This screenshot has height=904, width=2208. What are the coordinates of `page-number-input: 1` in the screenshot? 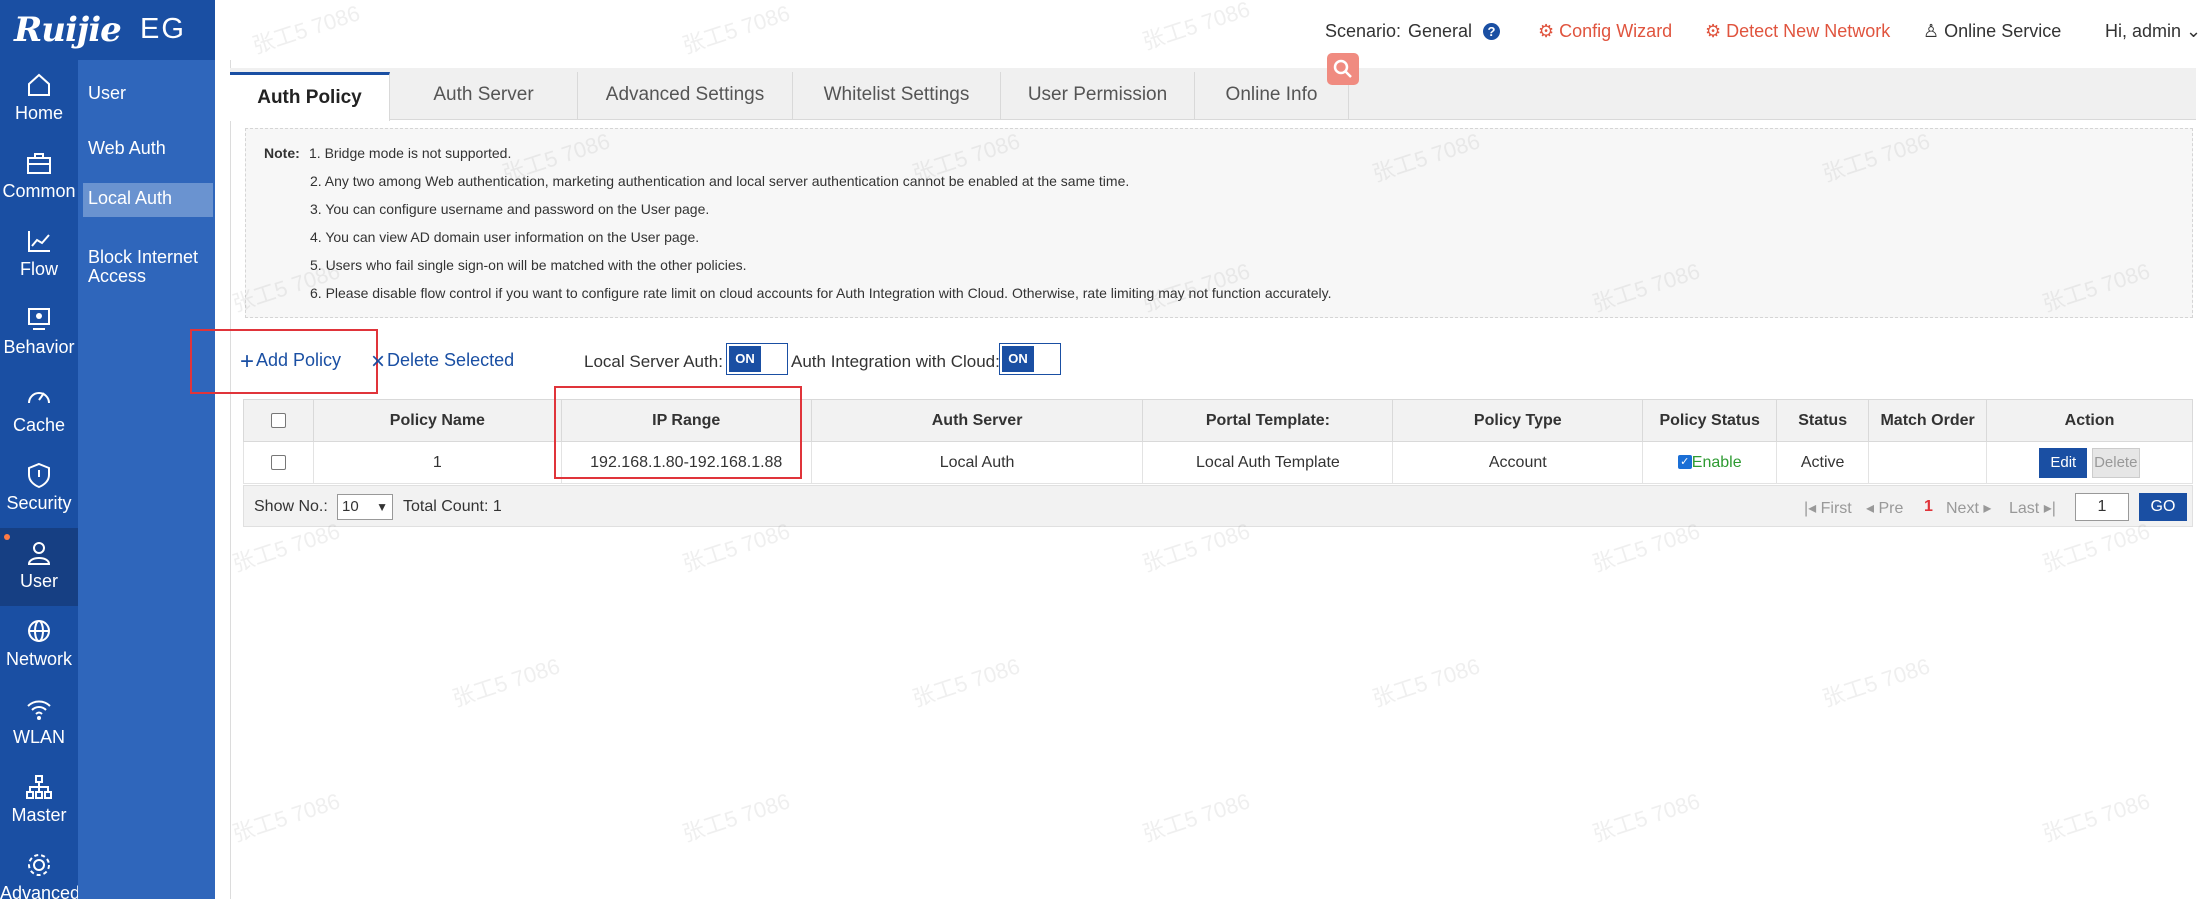 It's located at (2102, 507).